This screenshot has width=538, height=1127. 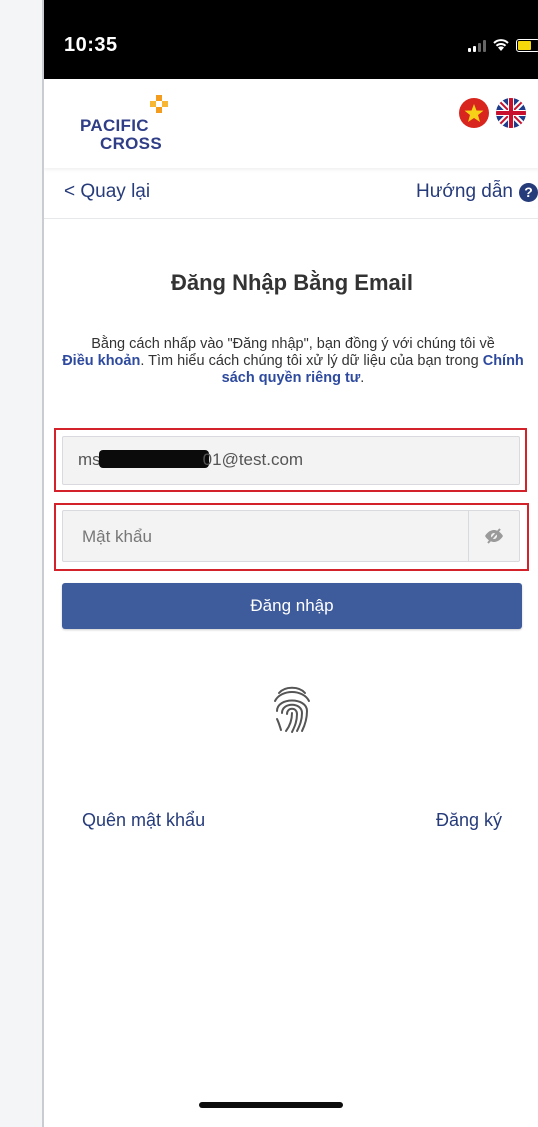 I want to click on help-link: Hướng dẫn ?, so click(x=477, y=192).